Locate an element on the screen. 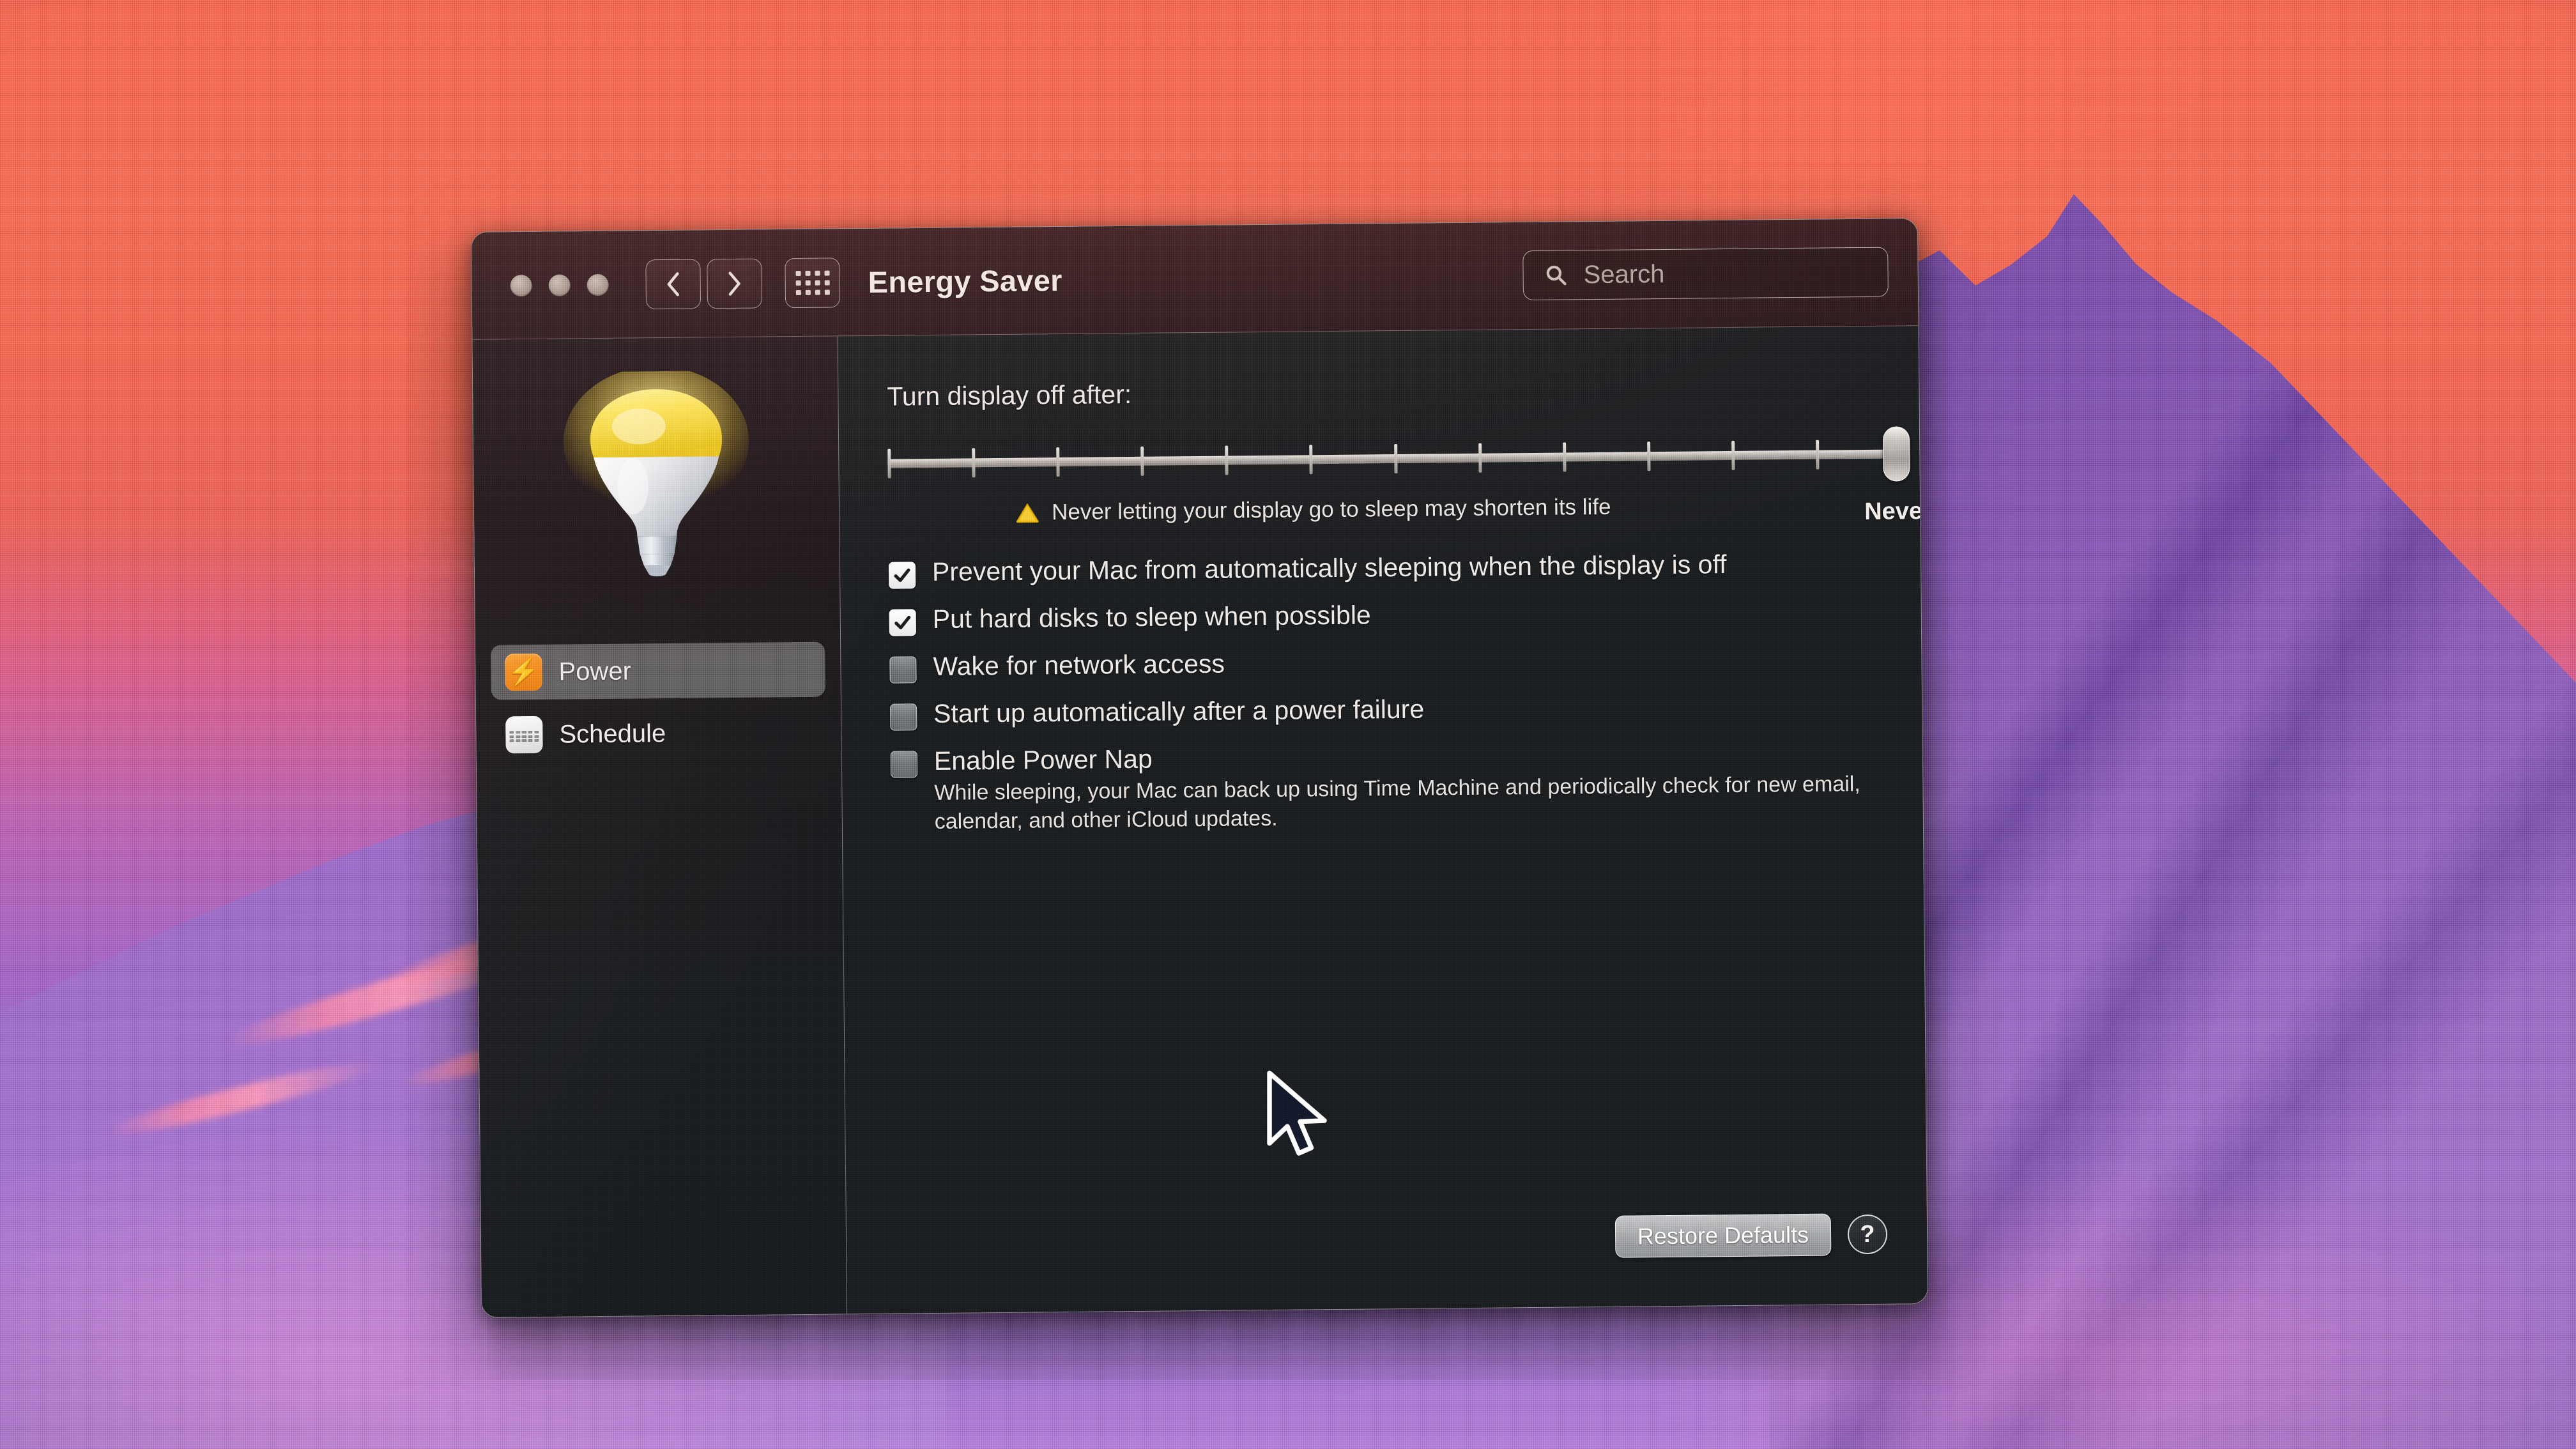 Image resolution: width=2576 pixels, height=1449 pixels. footer-buttons: Restore Defaults ? is located at coordinates (1751, 1235).